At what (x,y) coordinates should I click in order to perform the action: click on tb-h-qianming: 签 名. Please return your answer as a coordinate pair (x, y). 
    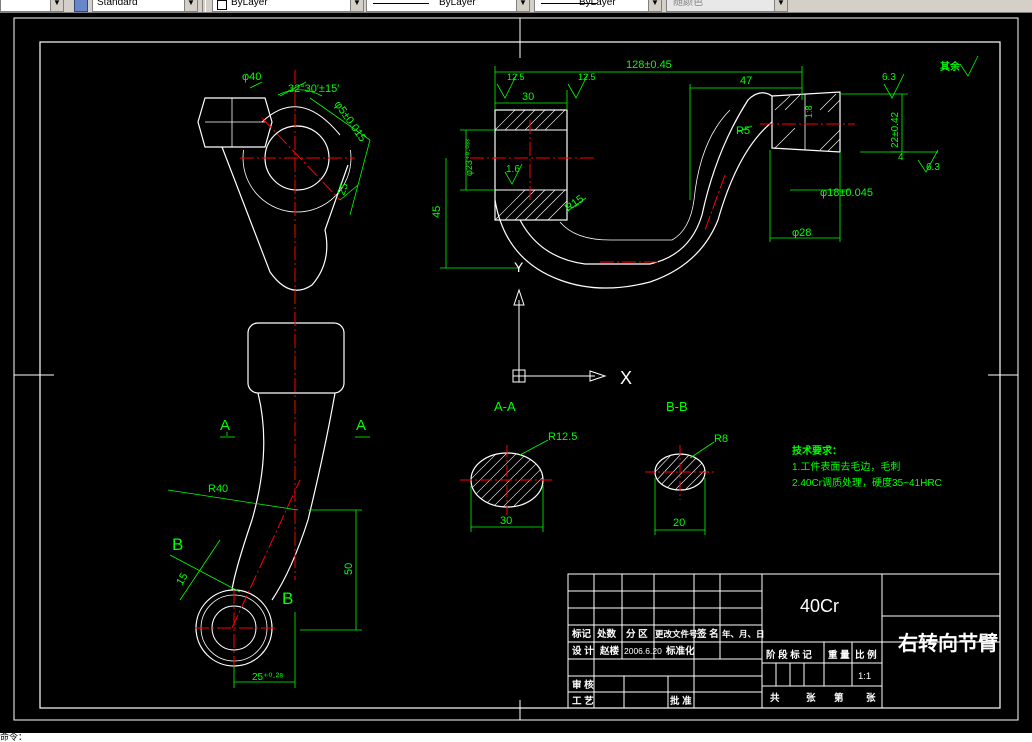
    Looking at the image, I should click on (707, 634).